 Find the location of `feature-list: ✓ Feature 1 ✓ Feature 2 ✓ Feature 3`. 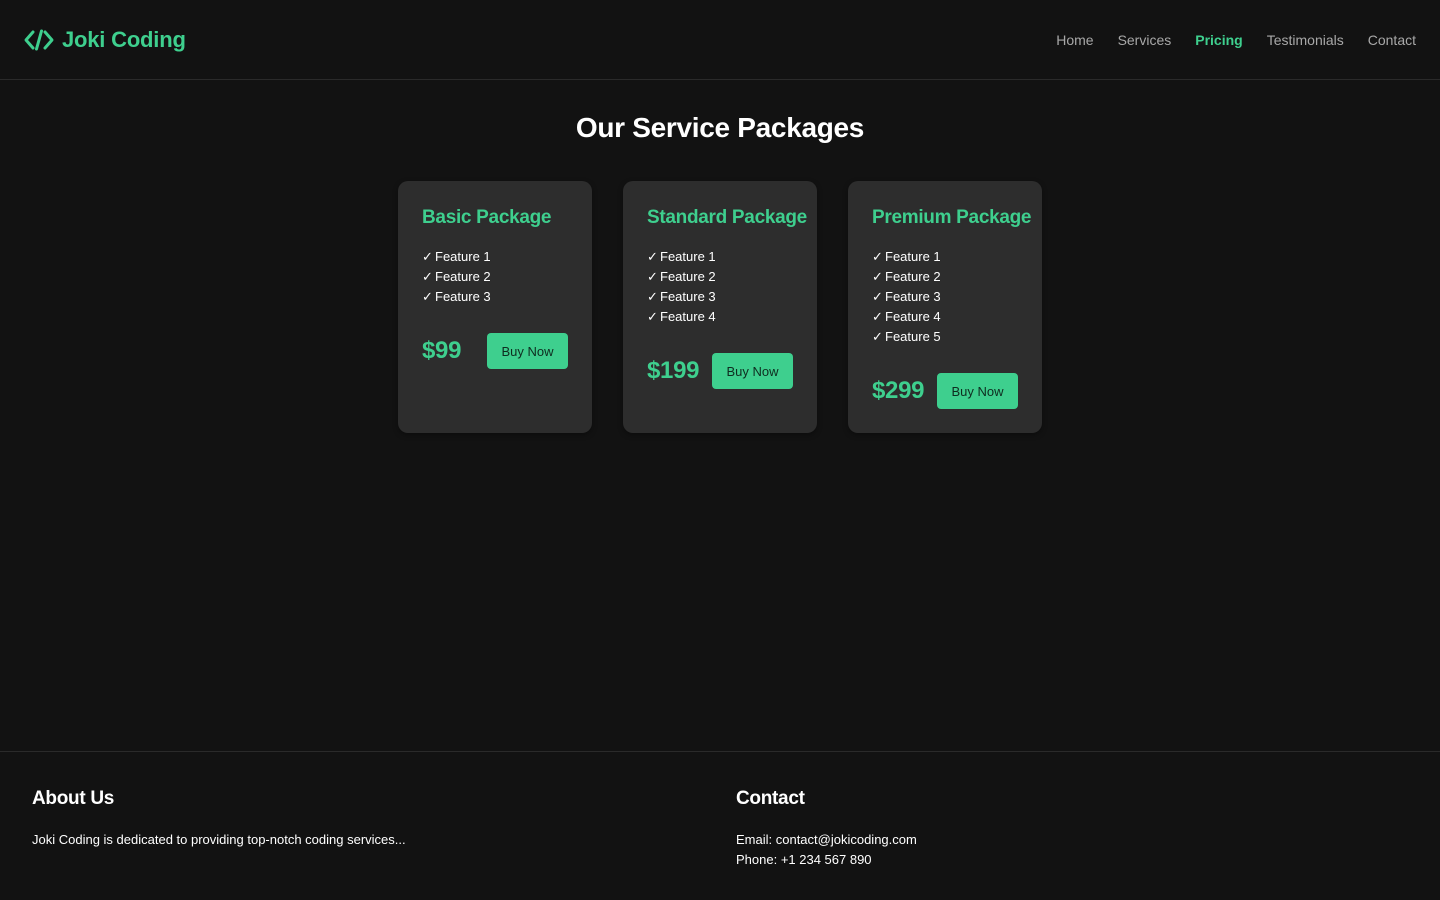

feature-list: ✓ Feature 1 ✓ Feature 2 ✓ Feature 3 is located at coordinates (495, 277).